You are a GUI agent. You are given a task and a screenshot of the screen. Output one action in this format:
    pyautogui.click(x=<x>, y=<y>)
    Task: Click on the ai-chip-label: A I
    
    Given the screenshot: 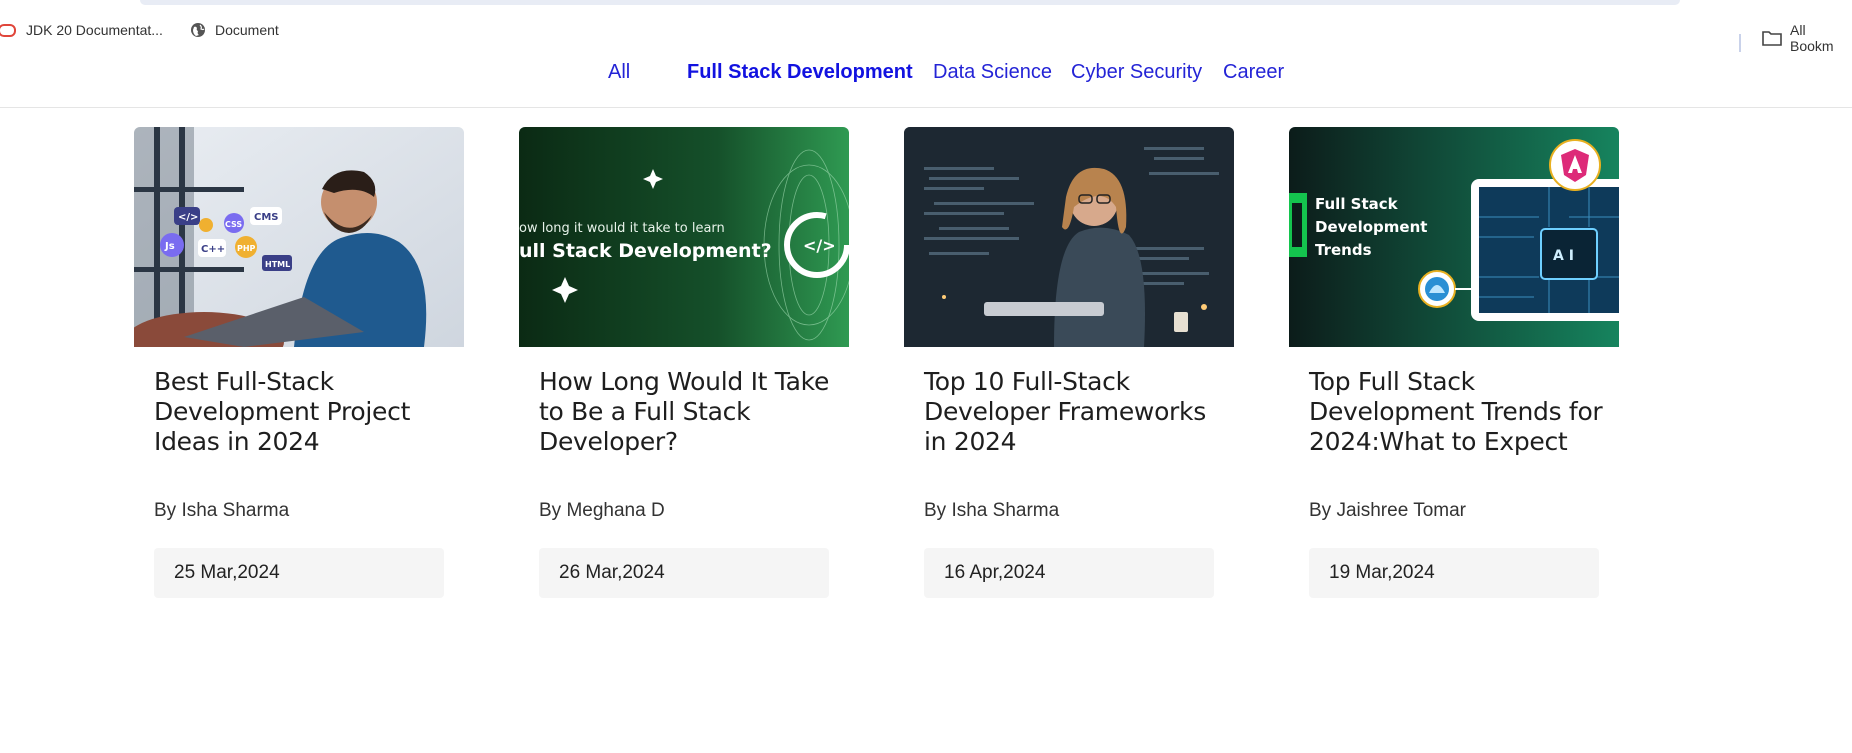 What is the action you would take?
    pyautogui.click(x=1563, y=256)
    